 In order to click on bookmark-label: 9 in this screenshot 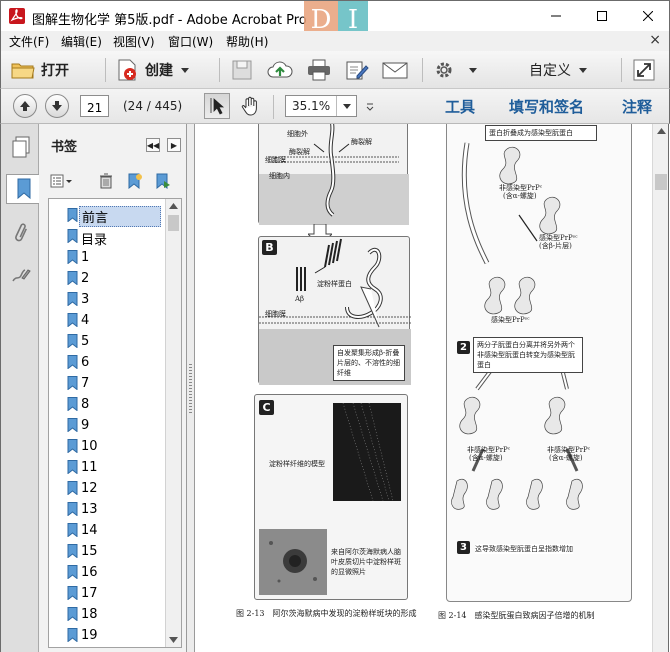, I will do `click(85, 425)`.